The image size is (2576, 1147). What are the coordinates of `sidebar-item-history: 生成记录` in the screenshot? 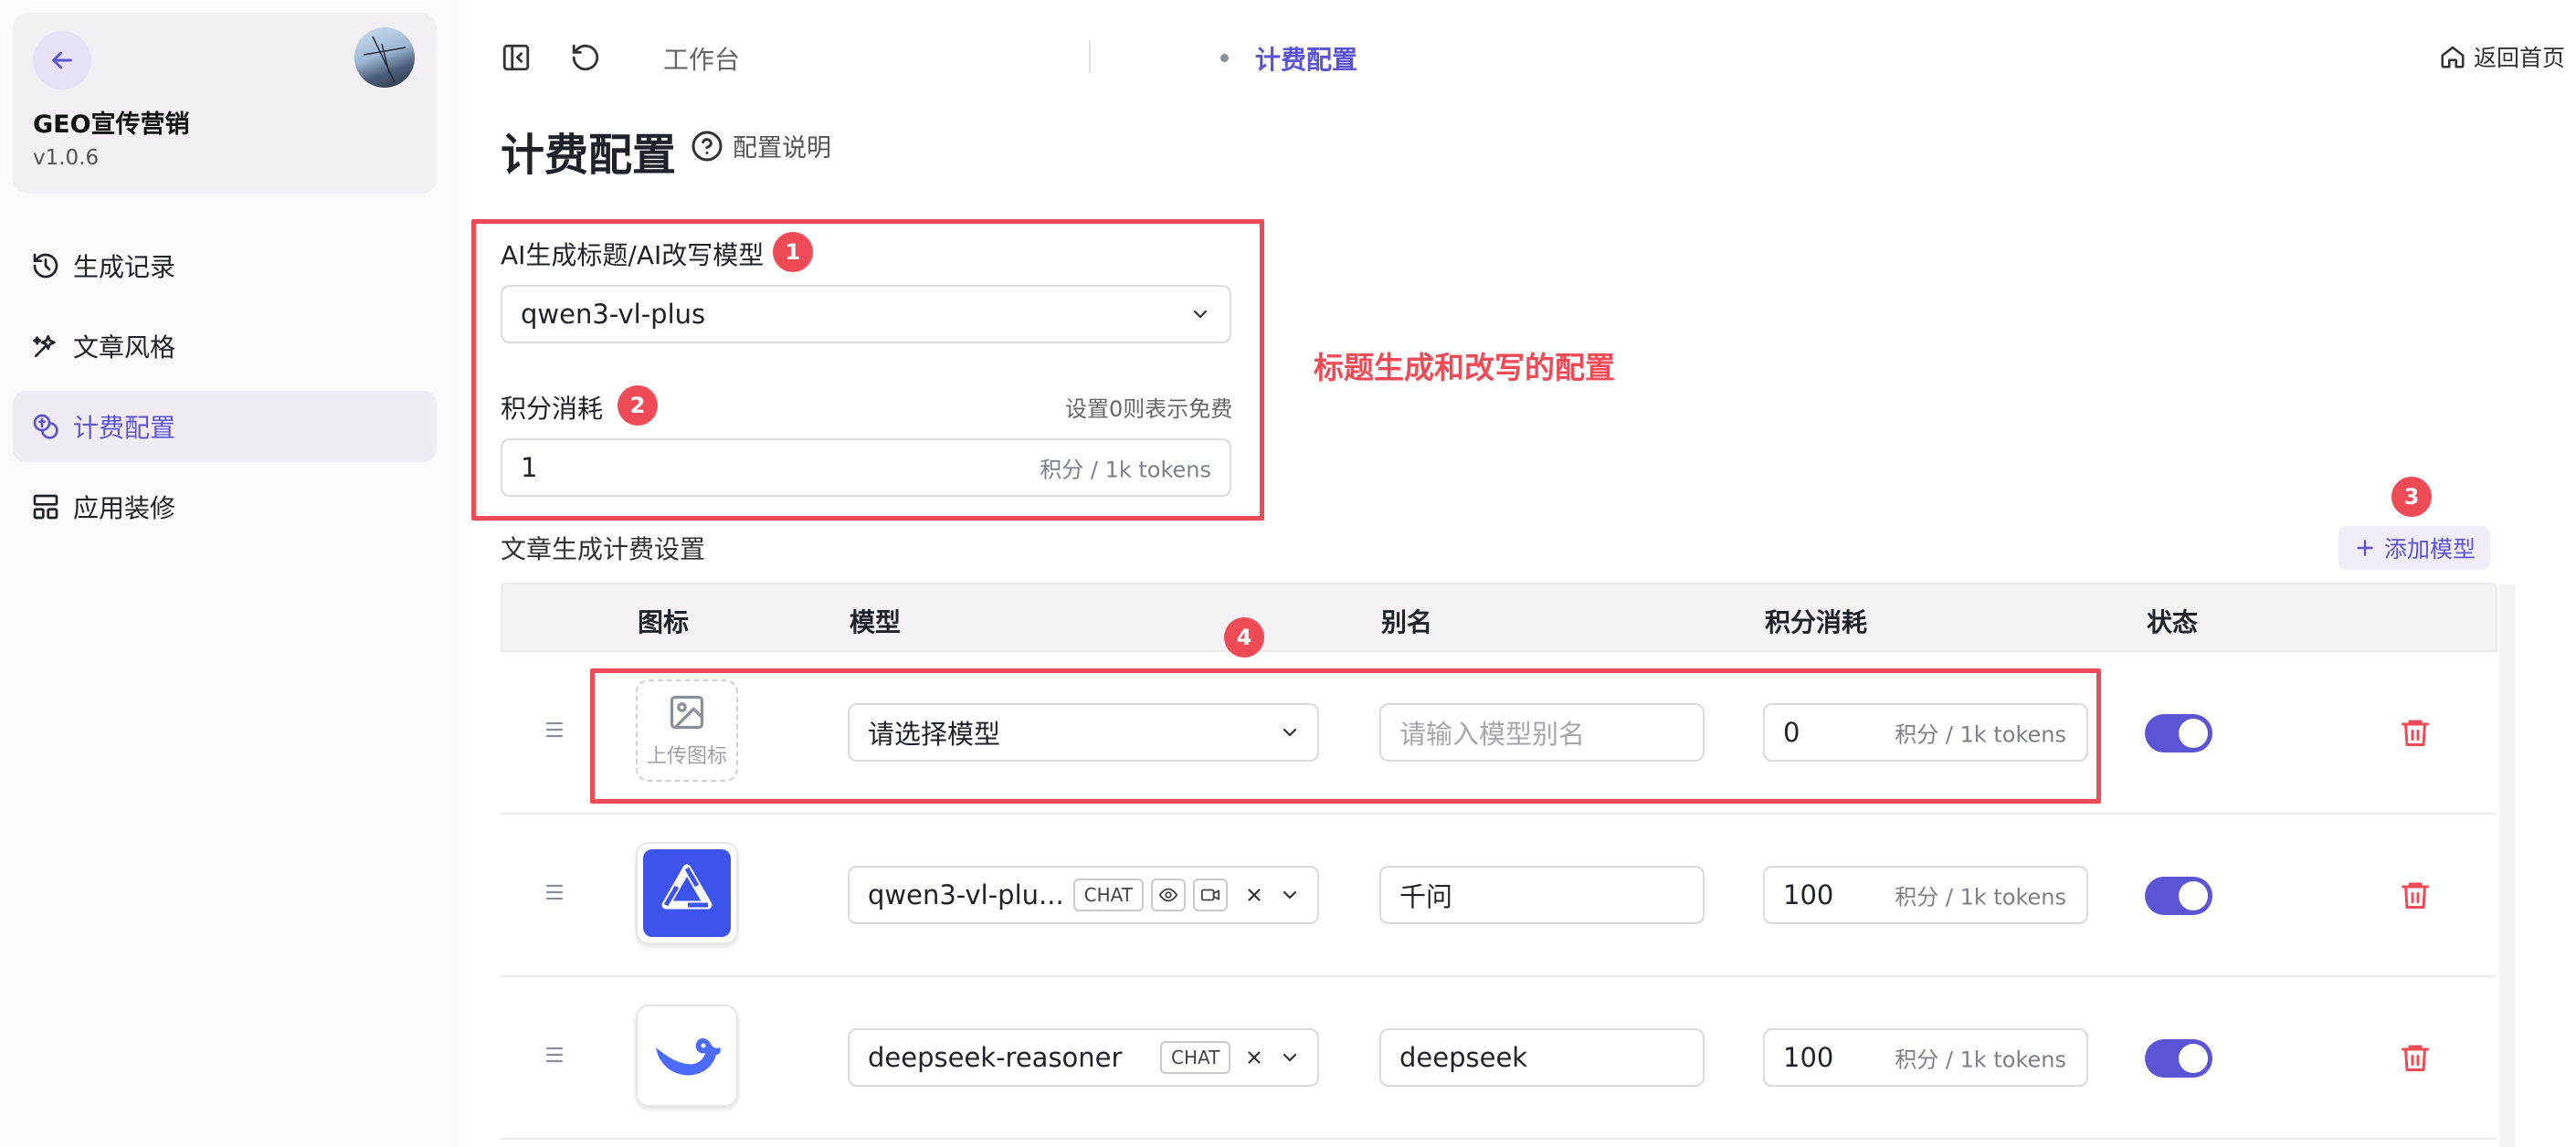 It's located at (225, 265).